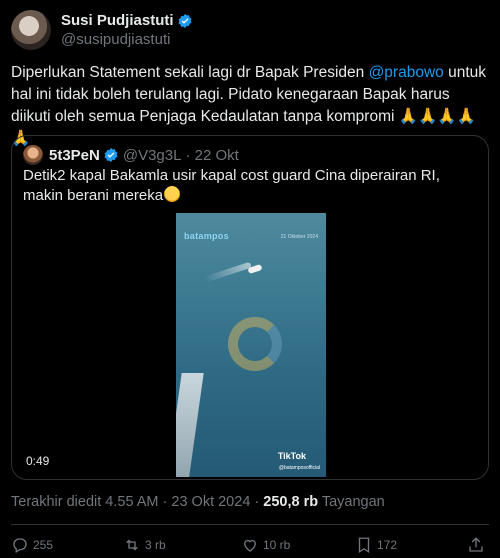  I want to click on video-duration: 0:49, so click(38, 461).